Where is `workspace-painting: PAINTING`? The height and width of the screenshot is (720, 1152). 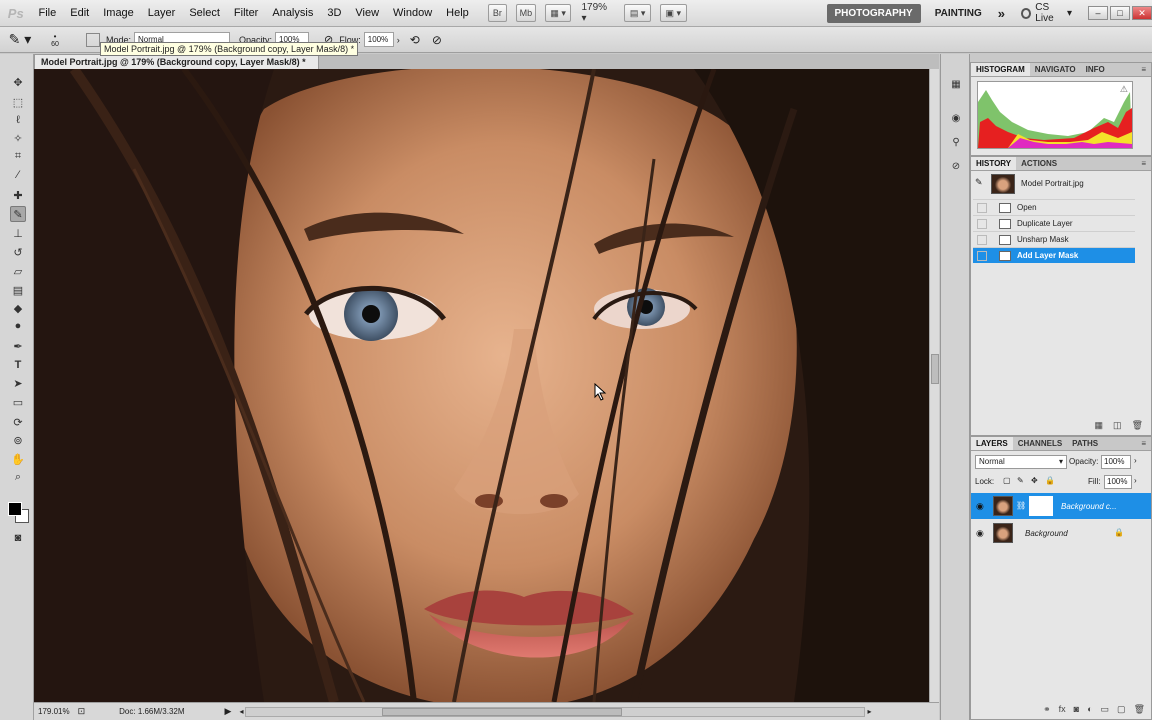
workspace-painting: PAINTING is located at coordinates (958, 13).